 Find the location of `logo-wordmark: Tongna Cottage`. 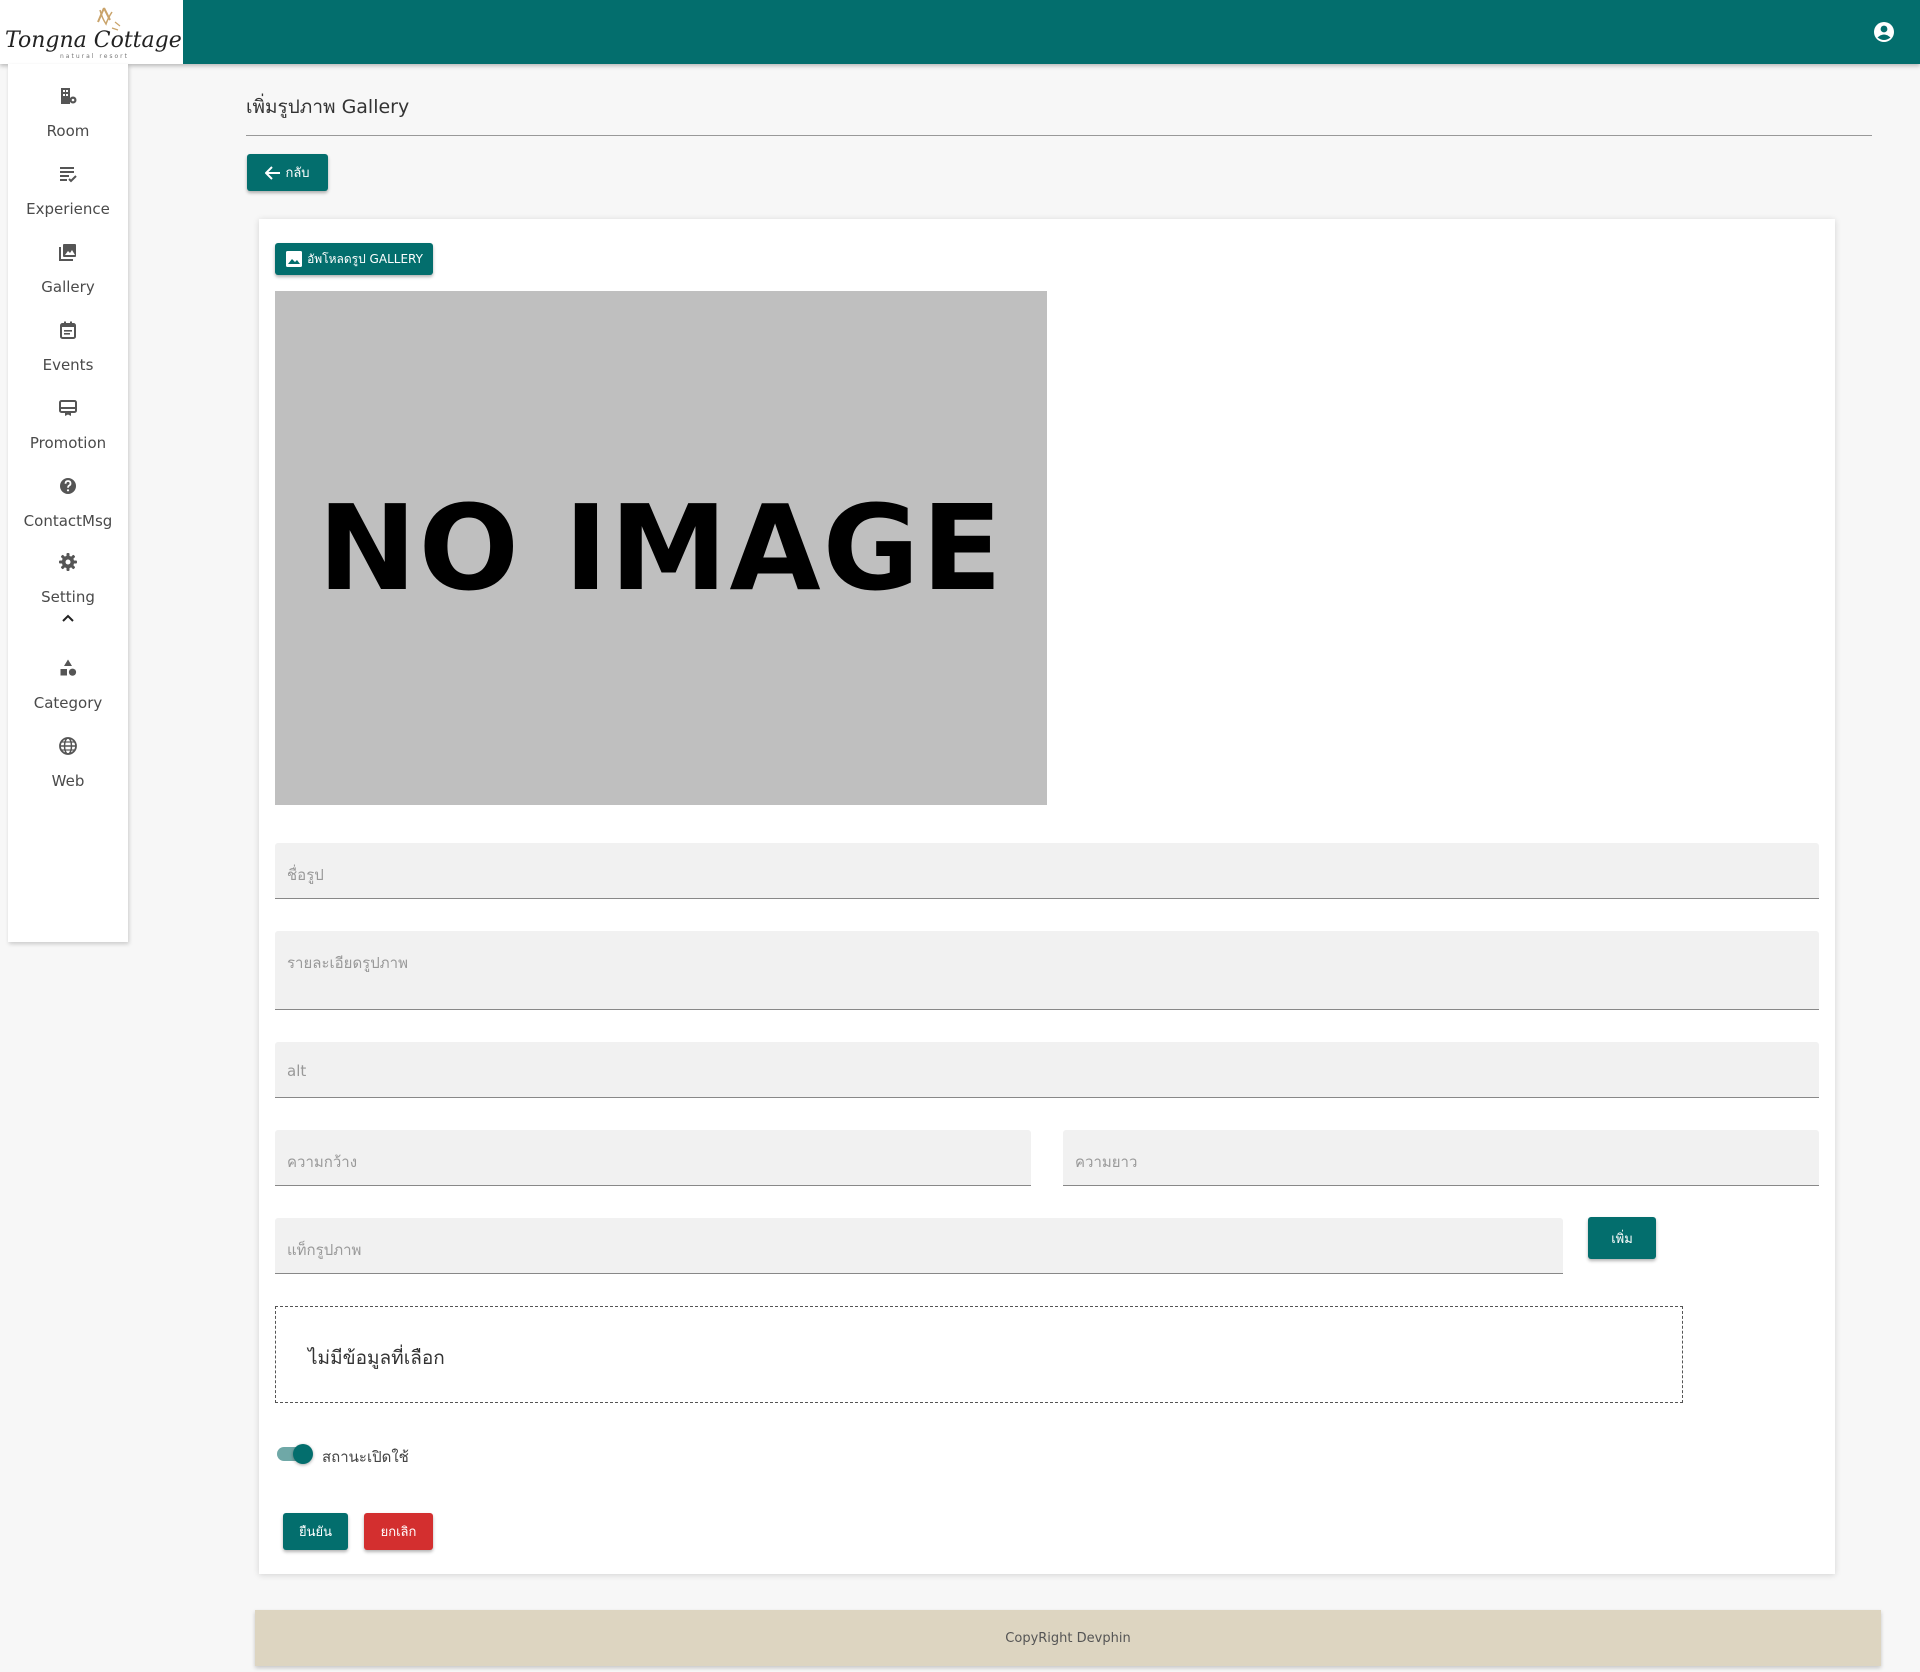

logo-wordmark: Tongna Cottage is located at coordinates (93, 40).